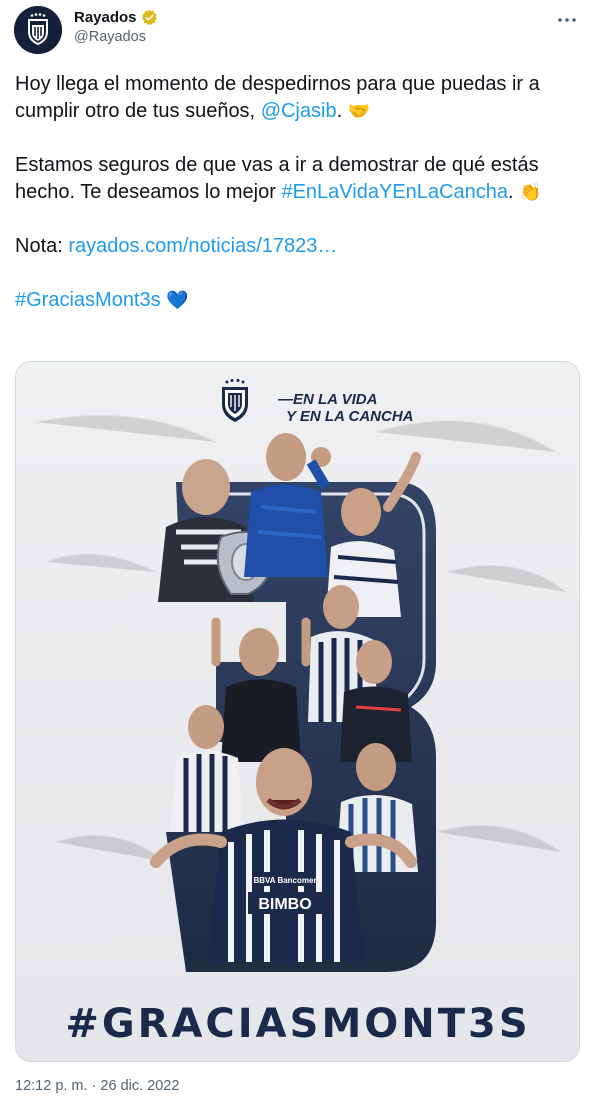 This screenshot has height=1105, width=595. I want to click on blue-heart-emoji: 💙, so click(177, 300).